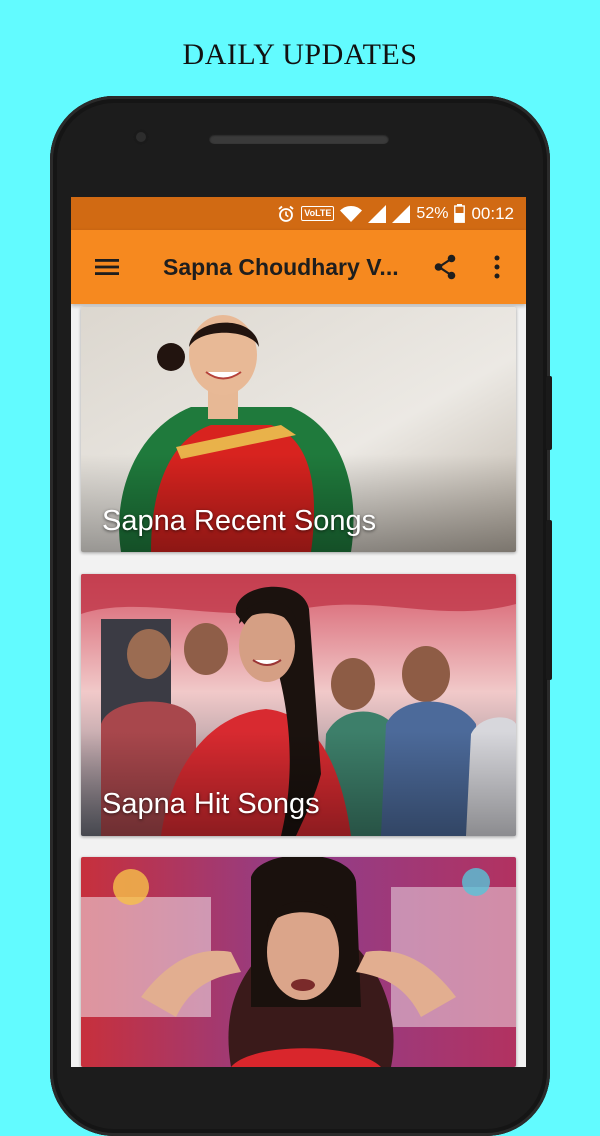 Image resolution: width=600 pixels, height=1136 pixels. I want to click on front-camera, so click(141, 137).